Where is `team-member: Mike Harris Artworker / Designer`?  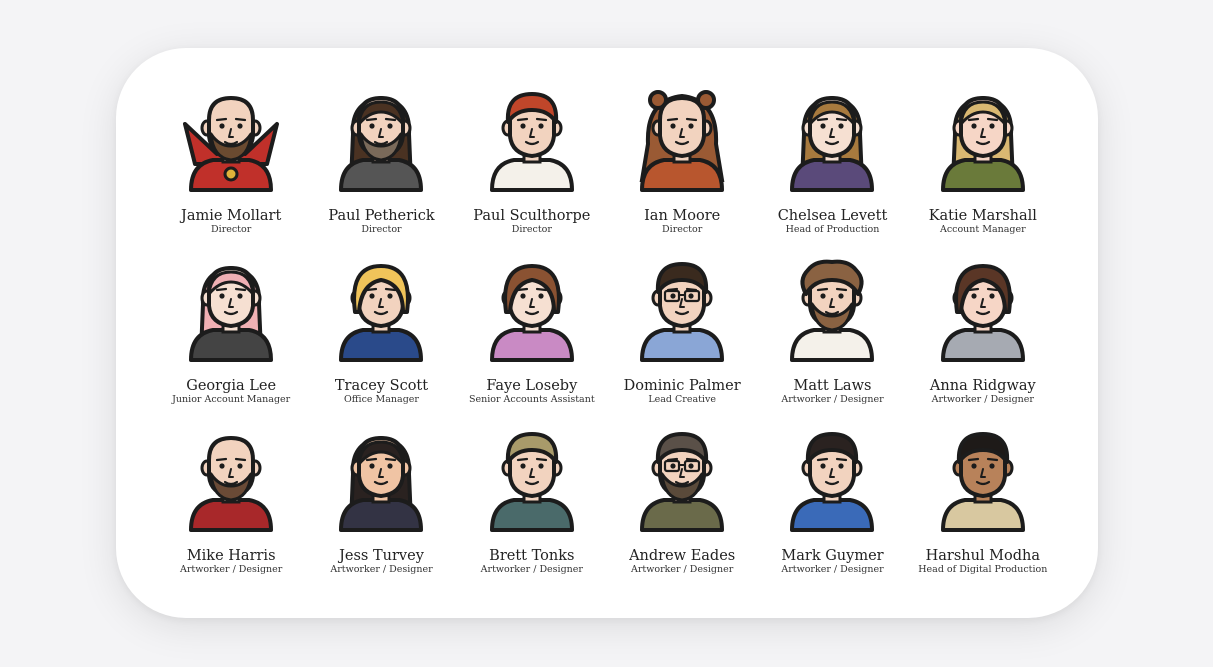
team-member: Mike Harris Artworker / Designer is located at coordinates (231, 509).